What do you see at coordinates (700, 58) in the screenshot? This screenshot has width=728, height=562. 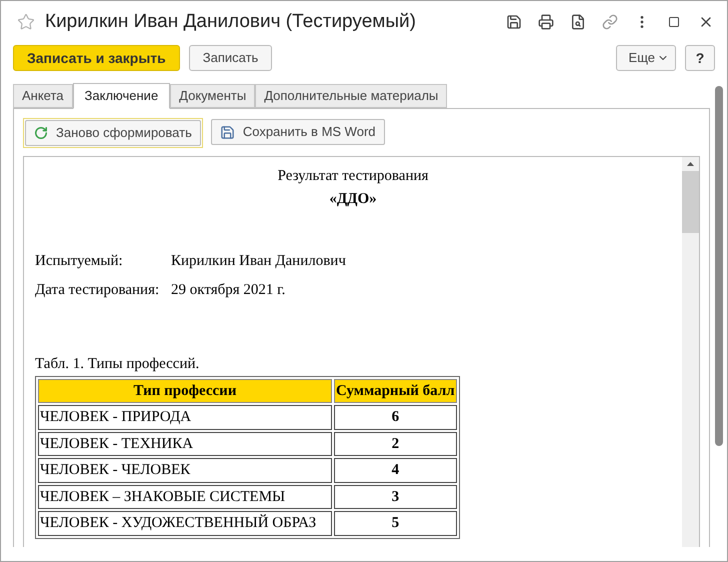 I see `help-button: ?` at bounding box center [700, 58].